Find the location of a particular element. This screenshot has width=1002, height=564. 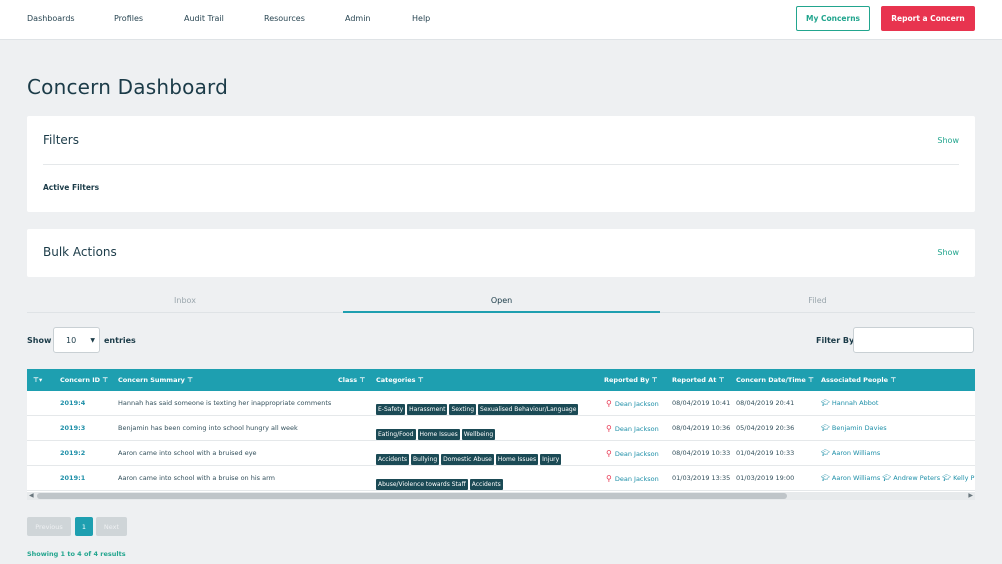

header-associated-people: Associated People ⊤ is located at coordinates (858, 380).